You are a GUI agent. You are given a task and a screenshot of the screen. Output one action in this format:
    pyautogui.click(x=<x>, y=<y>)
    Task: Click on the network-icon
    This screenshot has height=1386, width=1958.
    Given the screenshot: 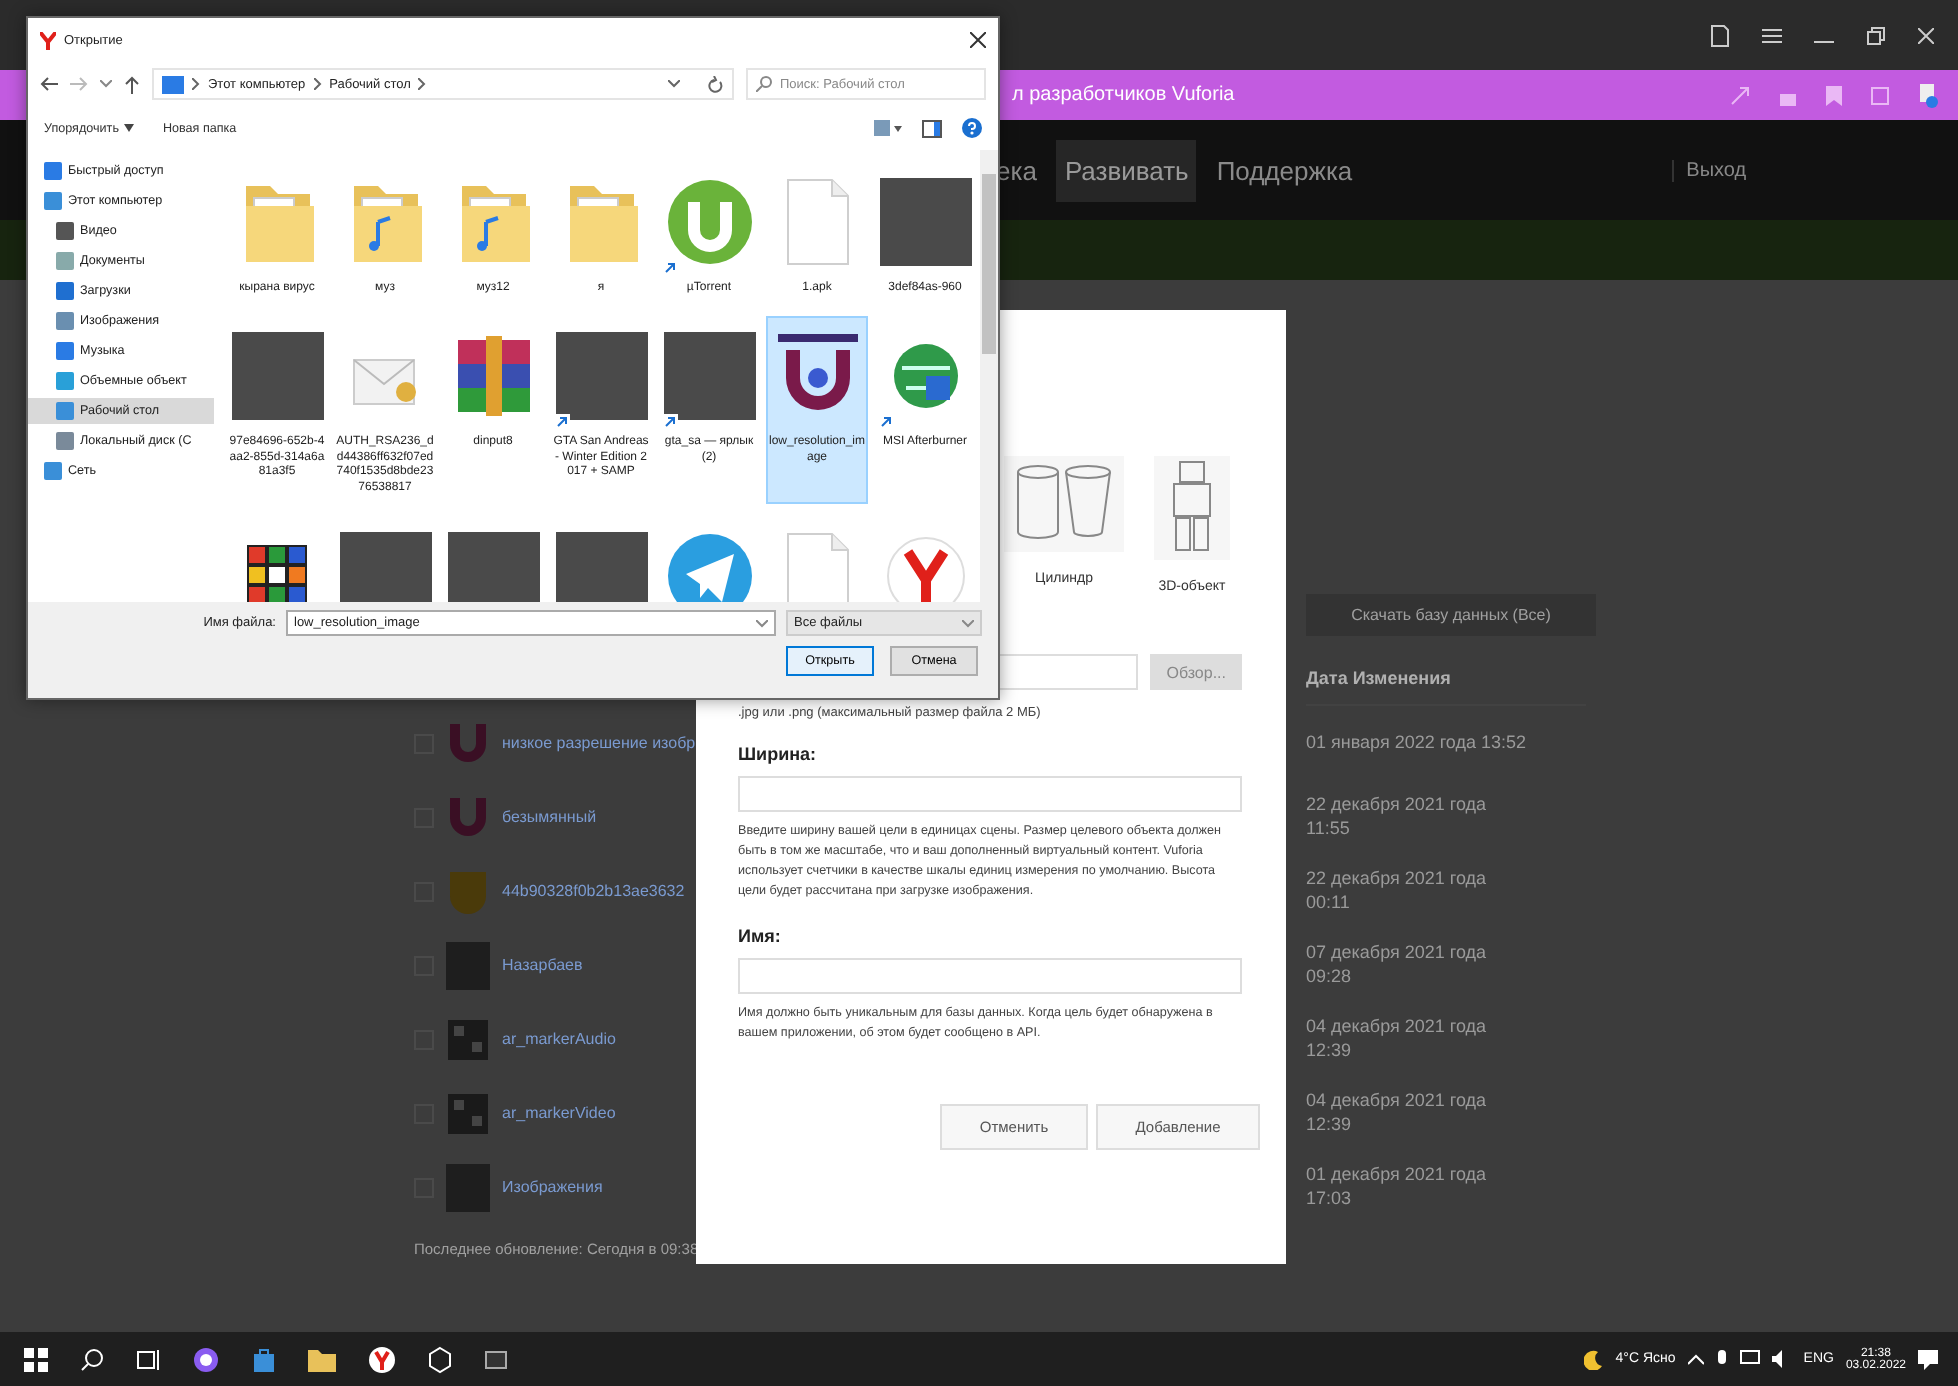 What is the action you would take?
    pyautogui.click(x=1749, y=1359)
    